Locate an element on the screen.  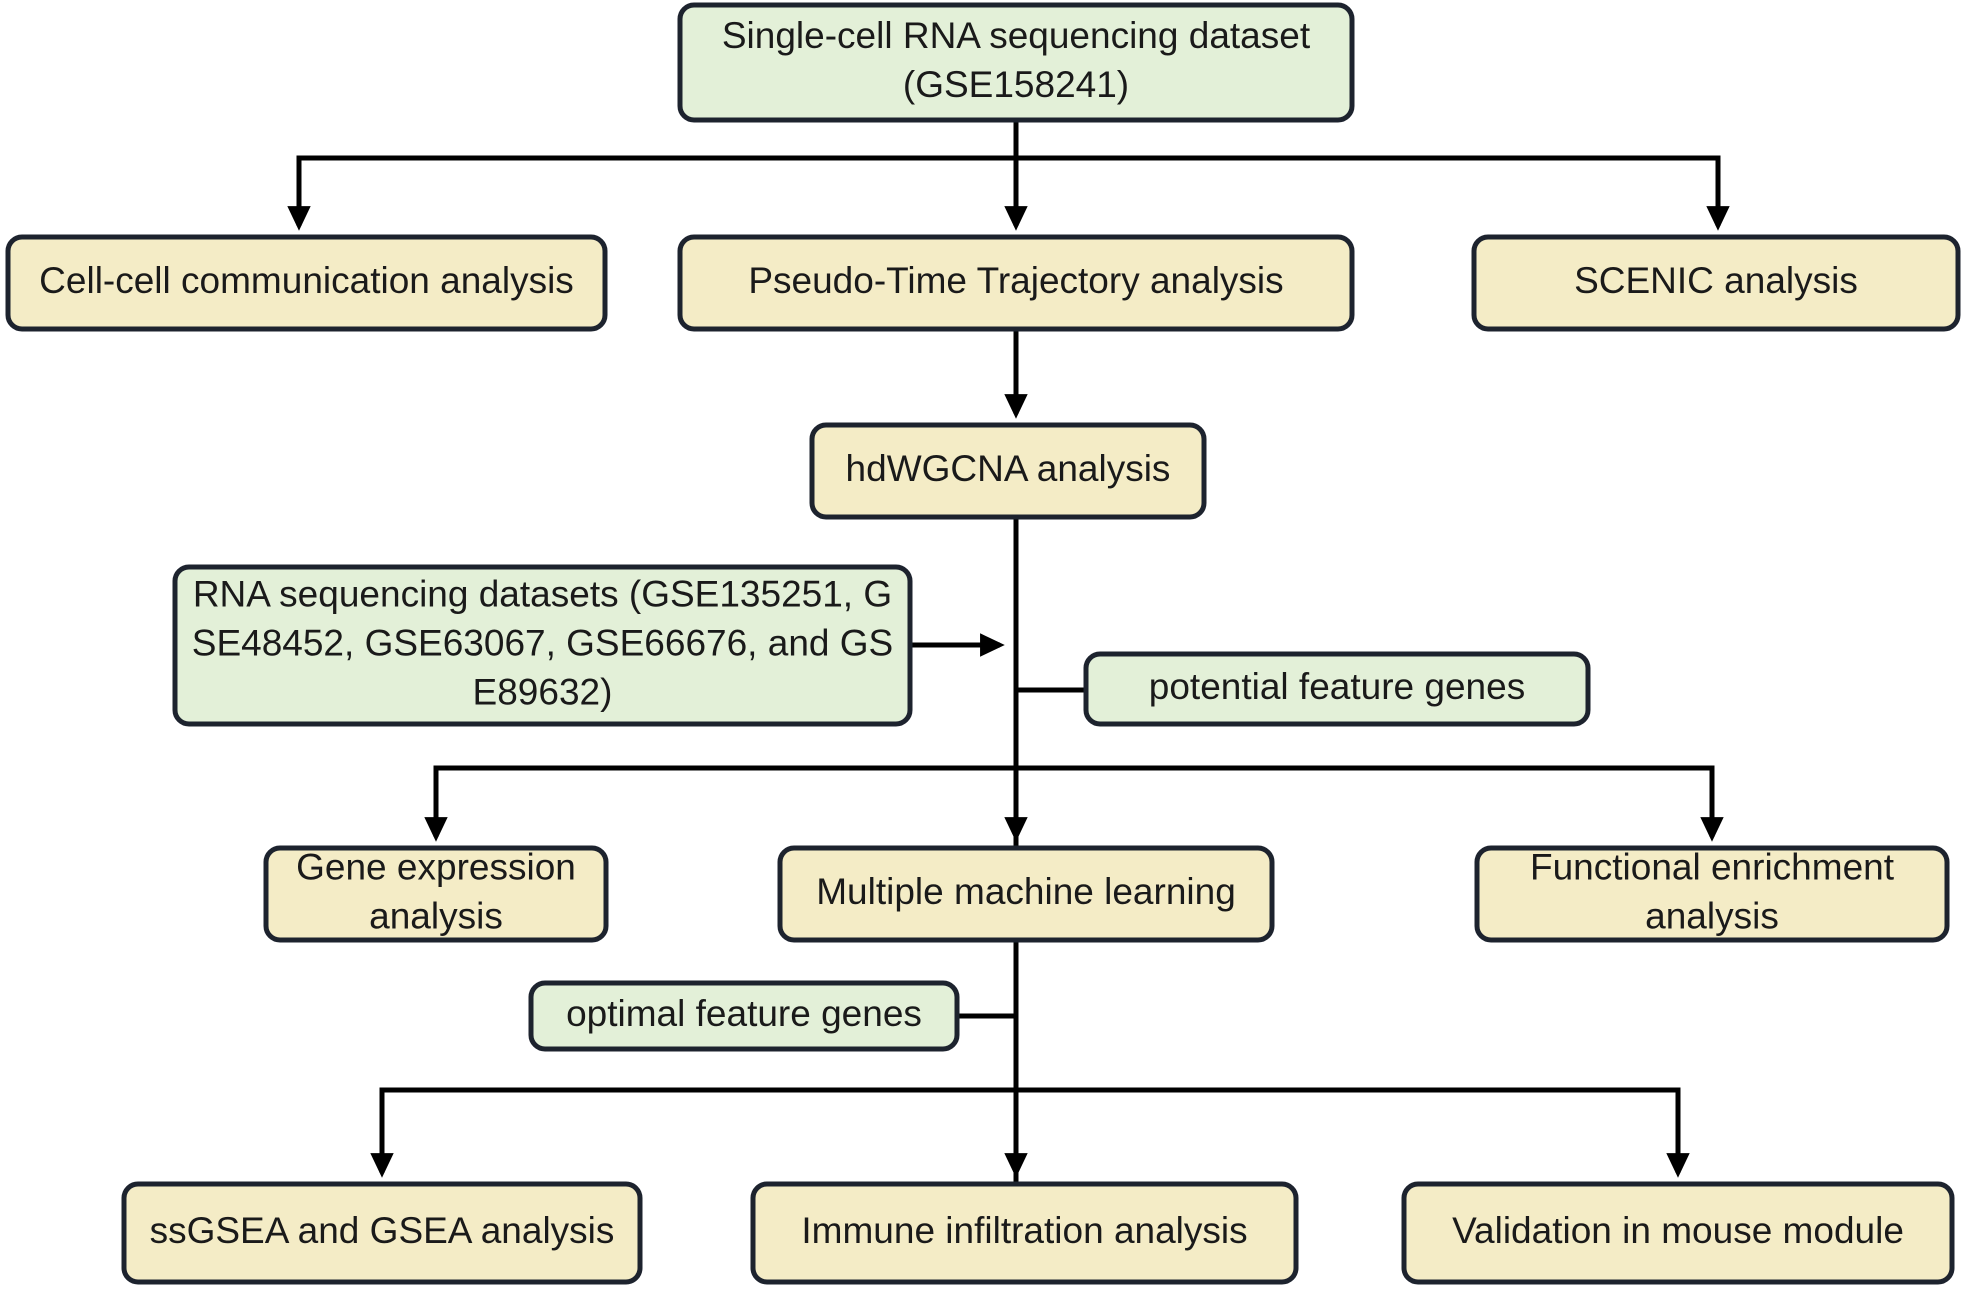
pseudo-time-trajectory-node-label: Pseudo-Time Trajectory analysis is located at coordinates (1015, 280).